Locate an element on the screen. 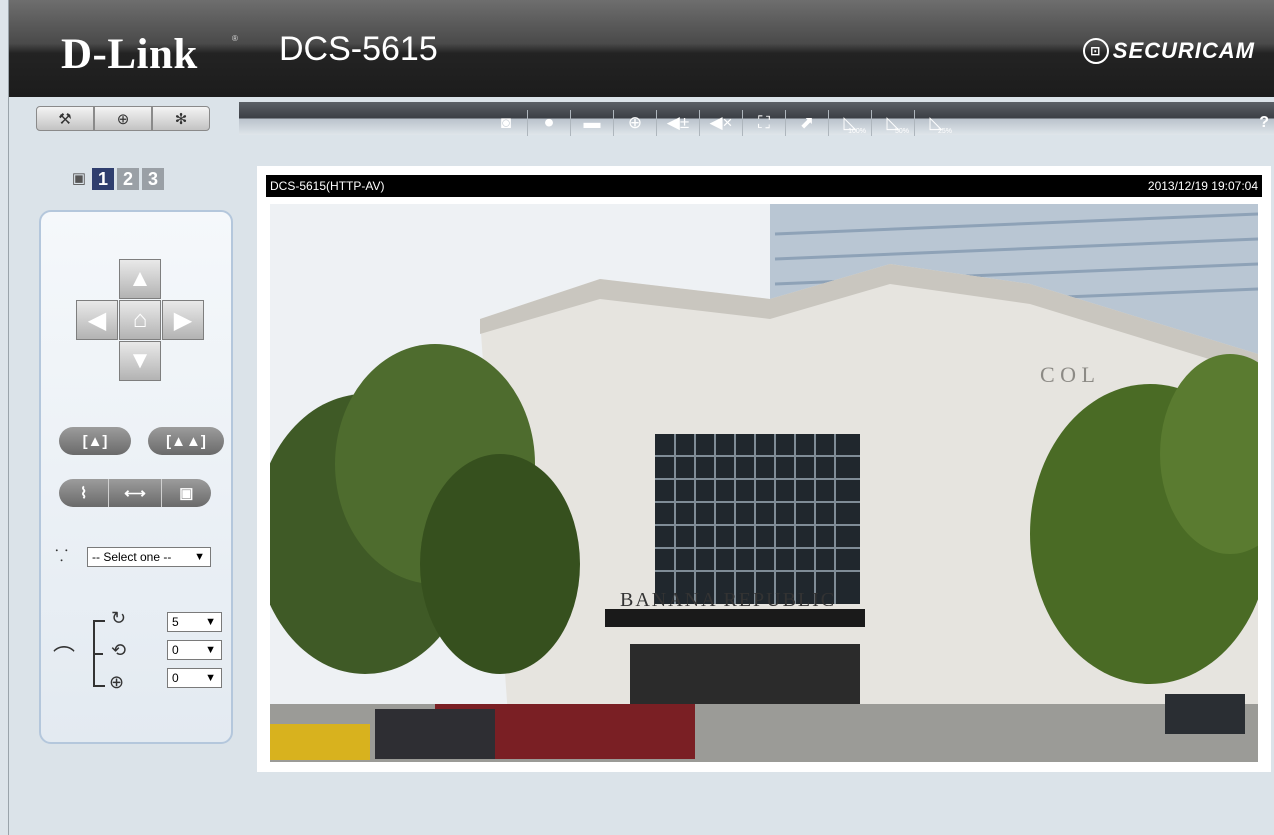  toolbar: ⚒ ⊕ ✻ ◙ ⏺ ▬ ⊕ ◀± ◀× ⛶ ⬈ ◺ 100% ◺ 50% ◺ 25% ? is located at coordinates (641, 121).